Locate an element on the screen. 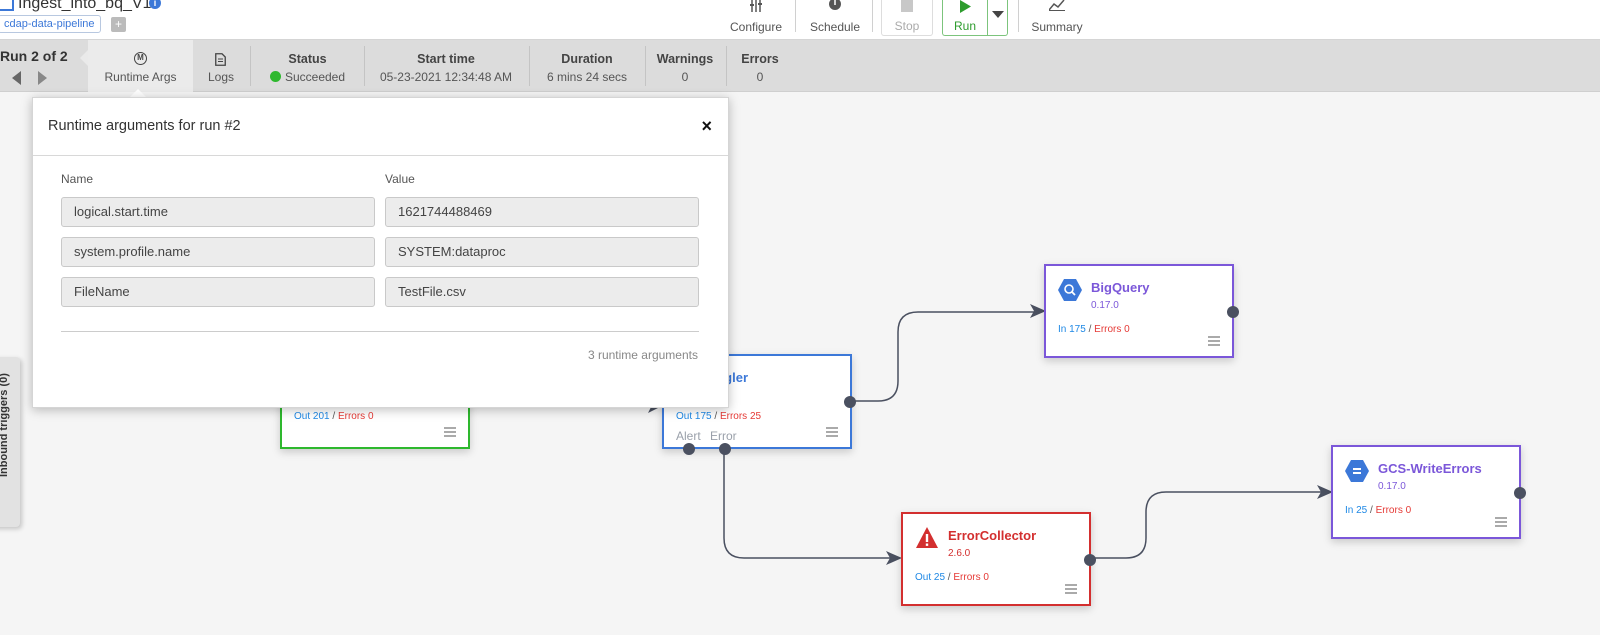  run-duration: Duration 6 mins 24 secs is located at coordinates (587, 66).